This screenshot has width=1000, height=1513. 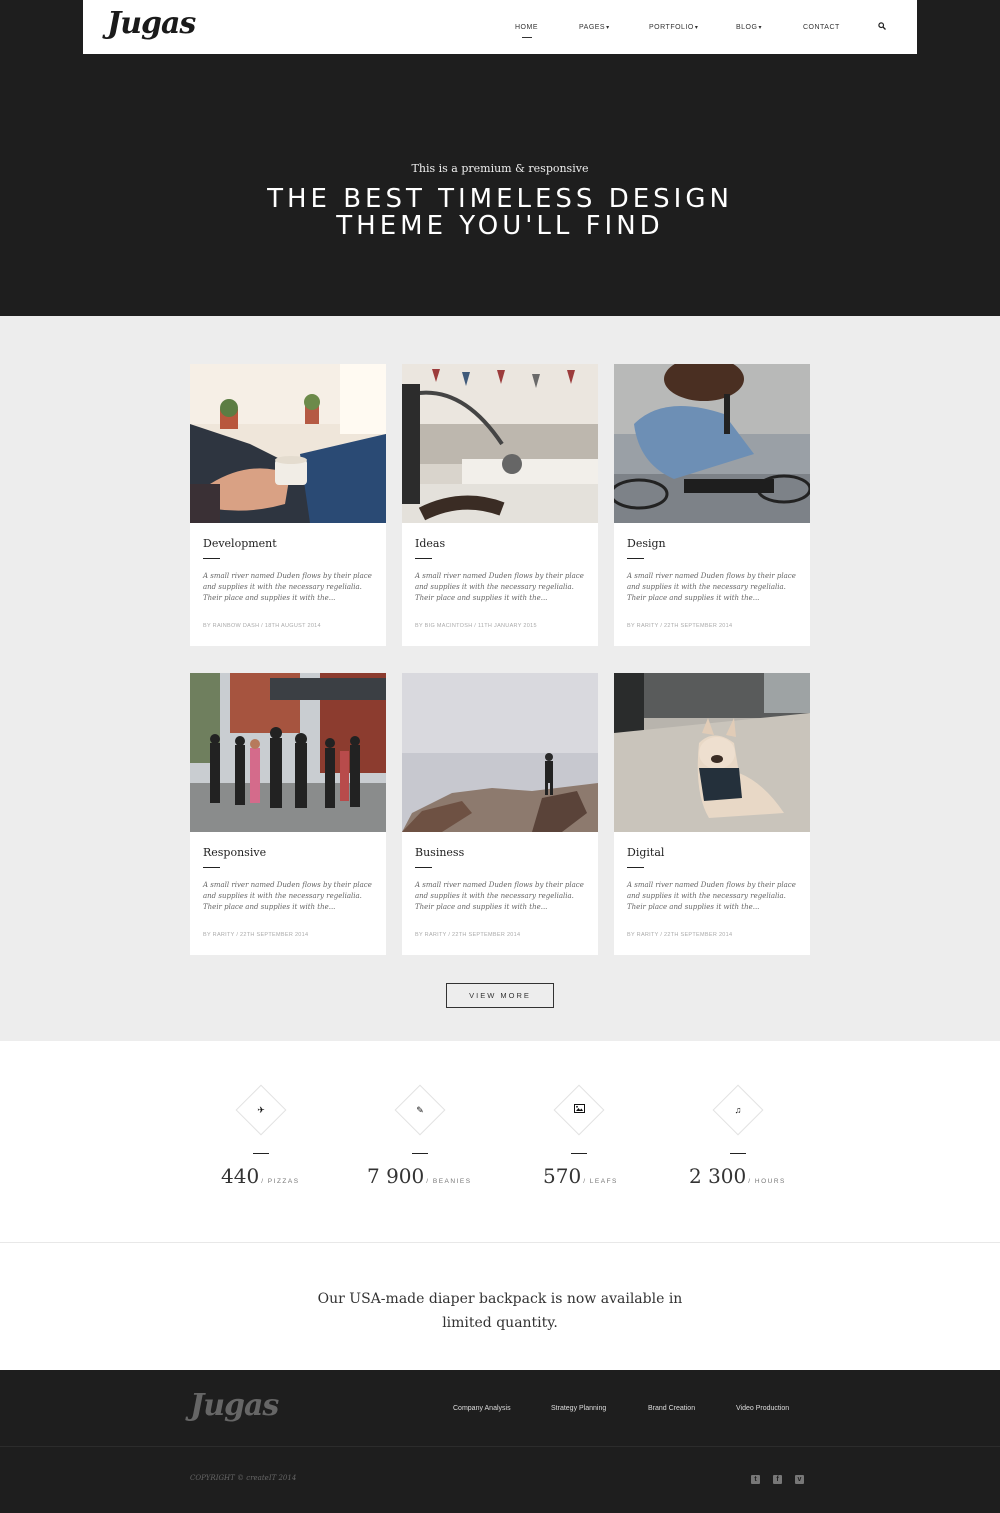 I want to click on stat-leafs: 570/ LEAFS, so click(x=580, y=1176).